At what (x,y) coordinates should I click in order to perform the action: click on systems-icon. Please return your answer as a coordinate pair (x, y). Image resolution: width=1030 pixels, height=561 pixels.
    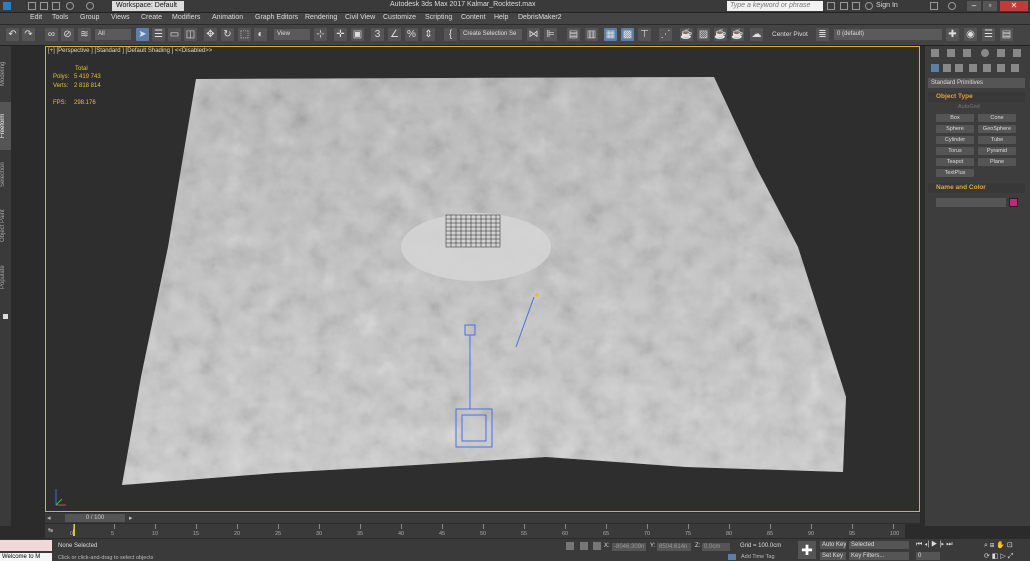
    Looking at the image, I should click on (1015, 68).